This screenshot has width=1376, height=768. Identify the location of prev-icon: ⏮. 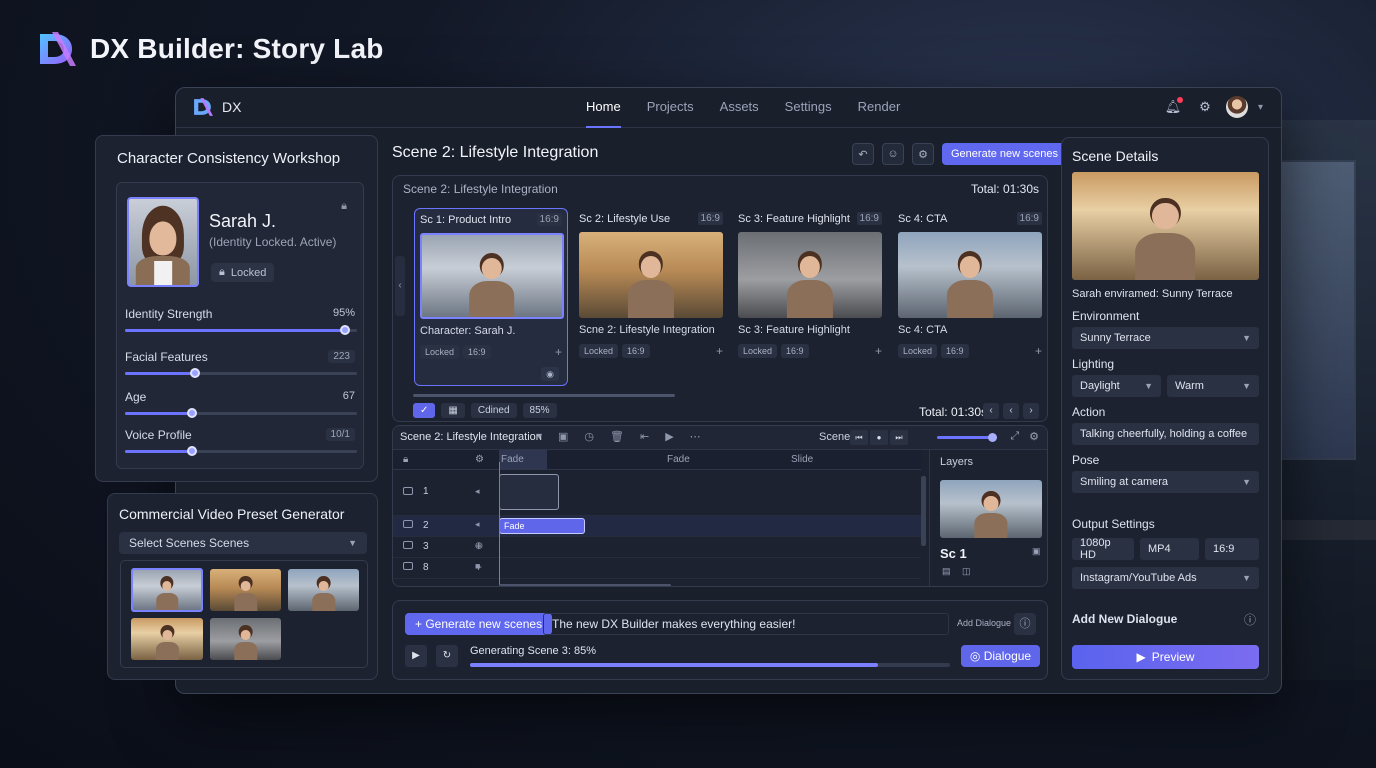
(859, 437).